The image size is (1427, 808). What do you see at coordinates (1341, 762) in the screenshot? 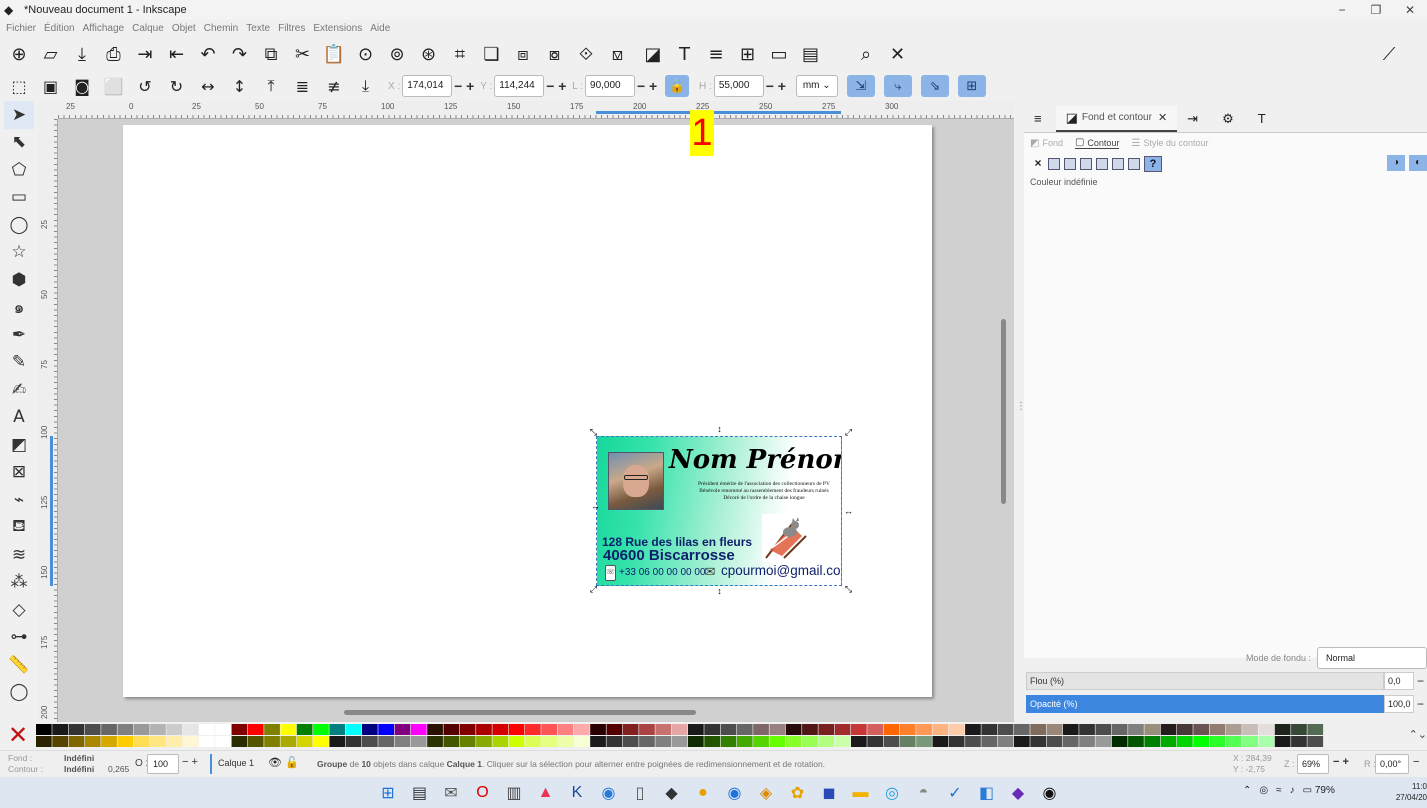
I see `zoom-stepper: − +` at bounding box center [1341, 762].